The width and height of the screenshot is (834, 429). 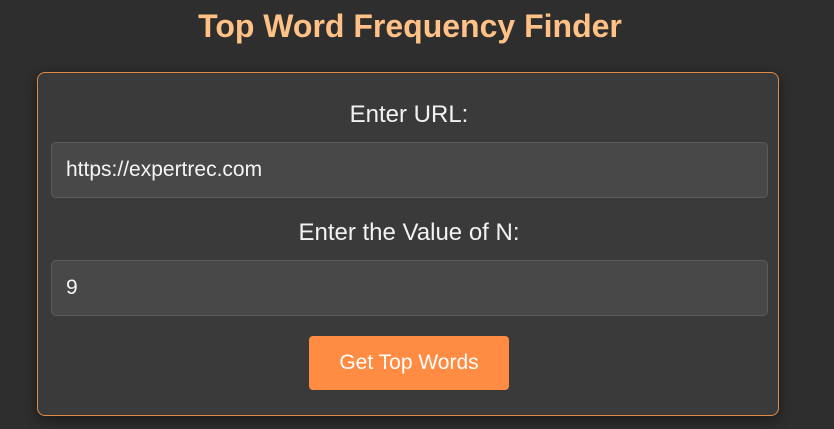 I want to click on page-title: Top Word Frequency Finder, so click(x=410, y=26).